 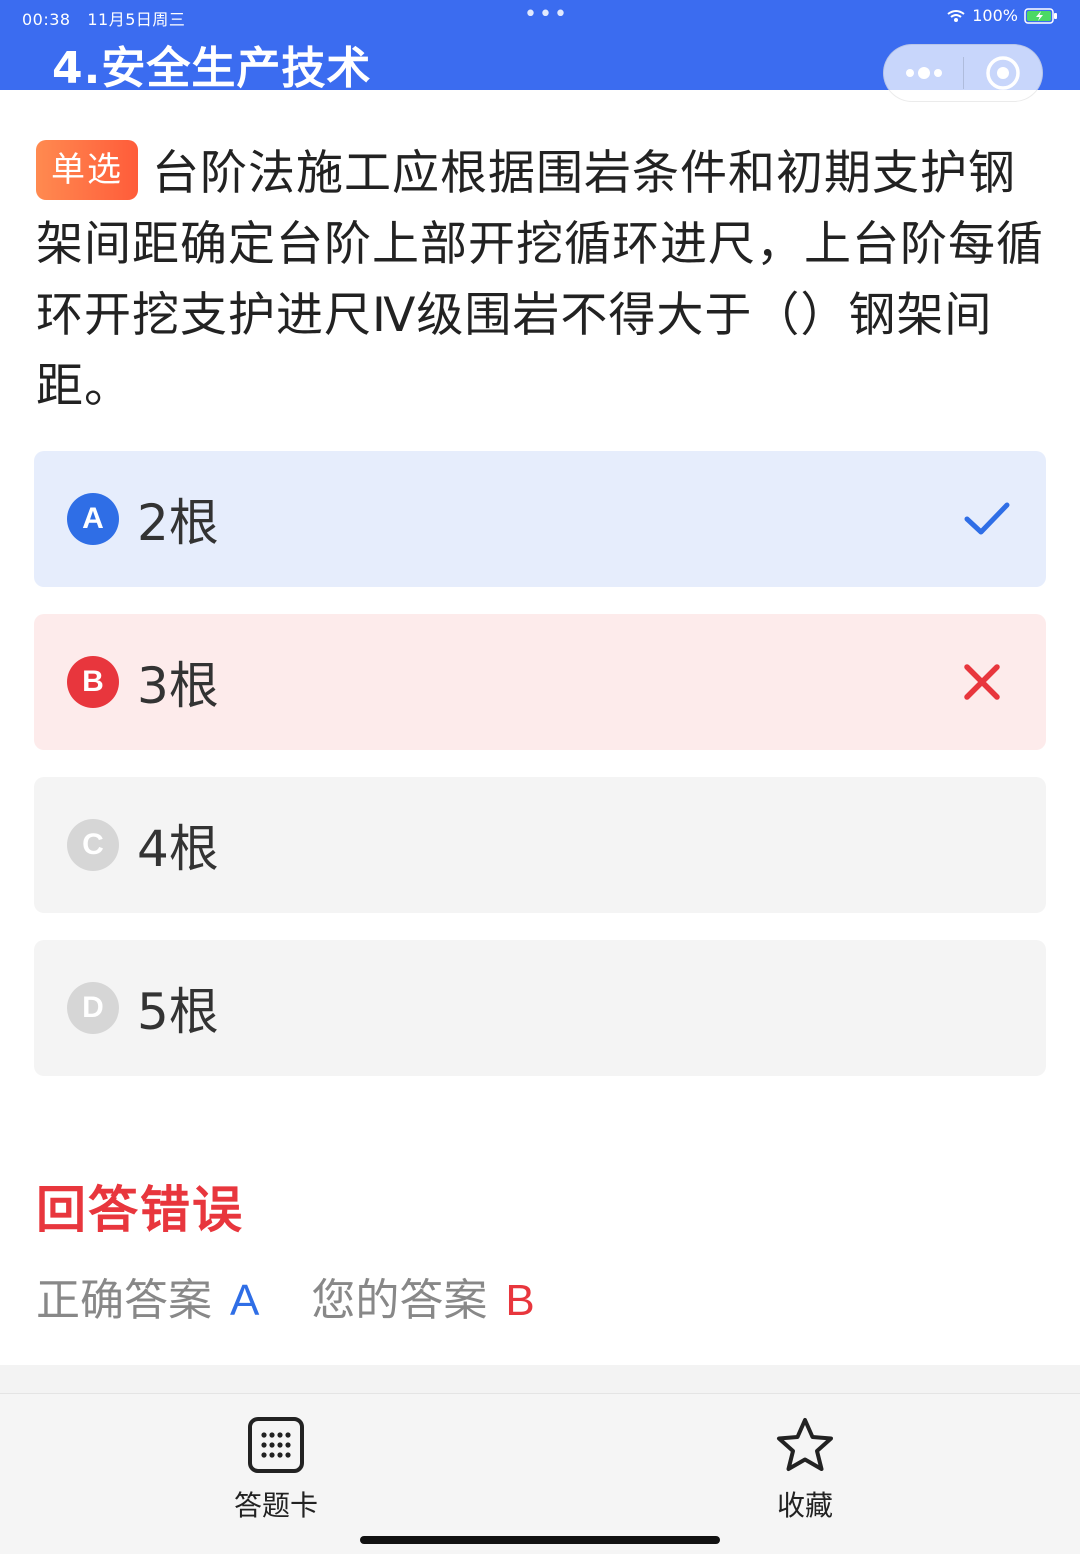 I want to click on status-dots: •••, so click(x=546, y=14).